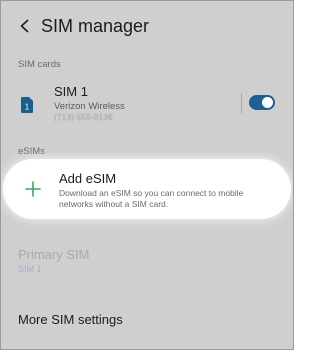  What do you see at coordinates (88, 178) in the screenshot?
I see `add-esim-title: Add eSIM` at bounding box center [88, 178].